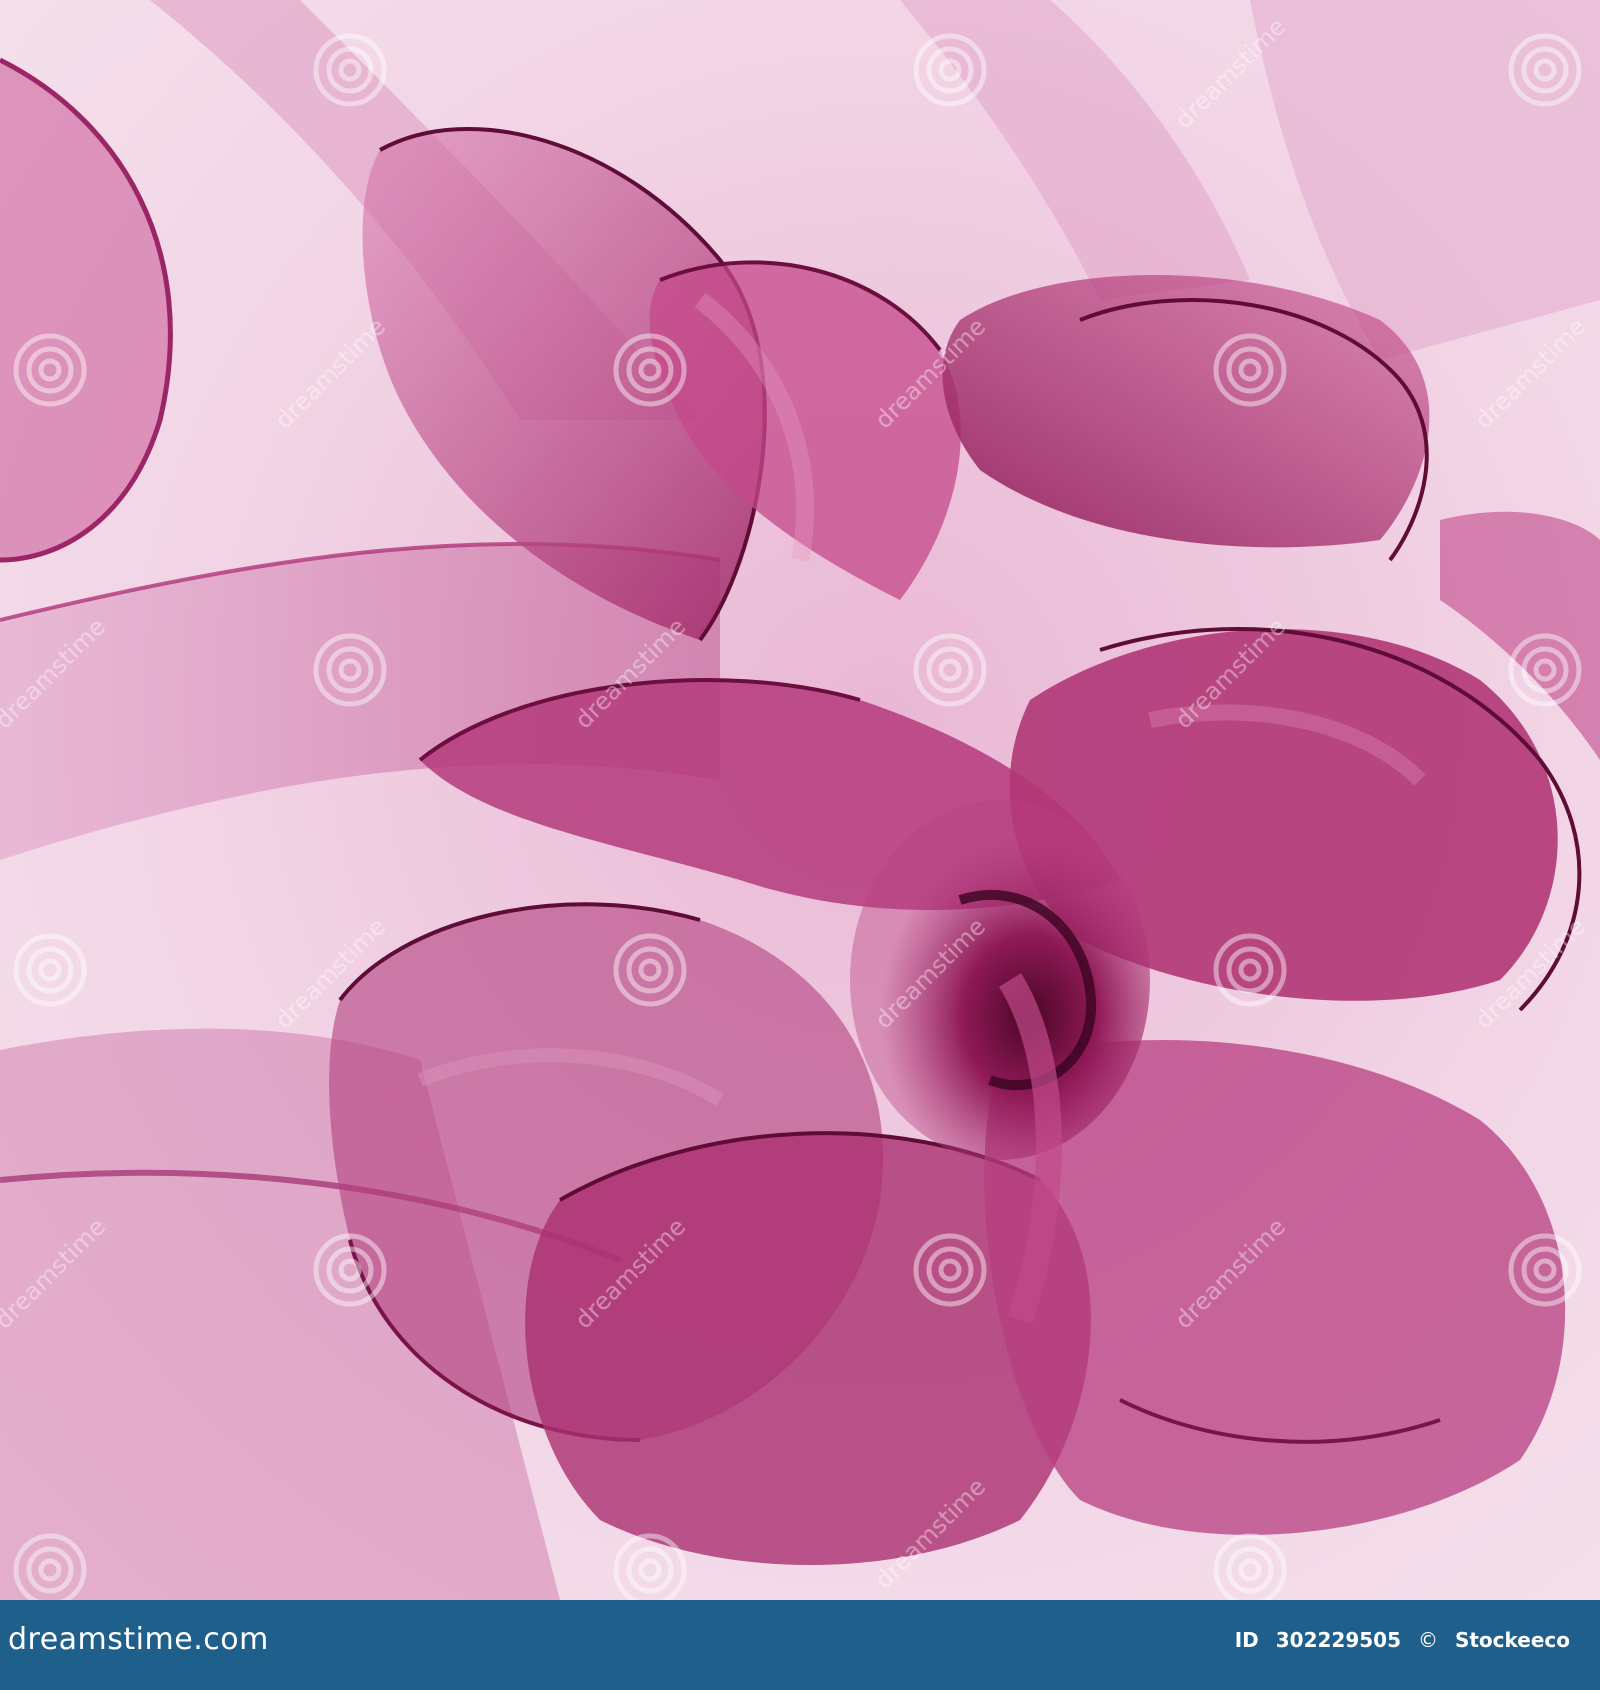 This screenshot has width=1600, height=1690. What do you see at coordinates (138, 1639) in the screenshot?
I see `footer-brand: dreamstime.com` at bounding box center [138, 1639].